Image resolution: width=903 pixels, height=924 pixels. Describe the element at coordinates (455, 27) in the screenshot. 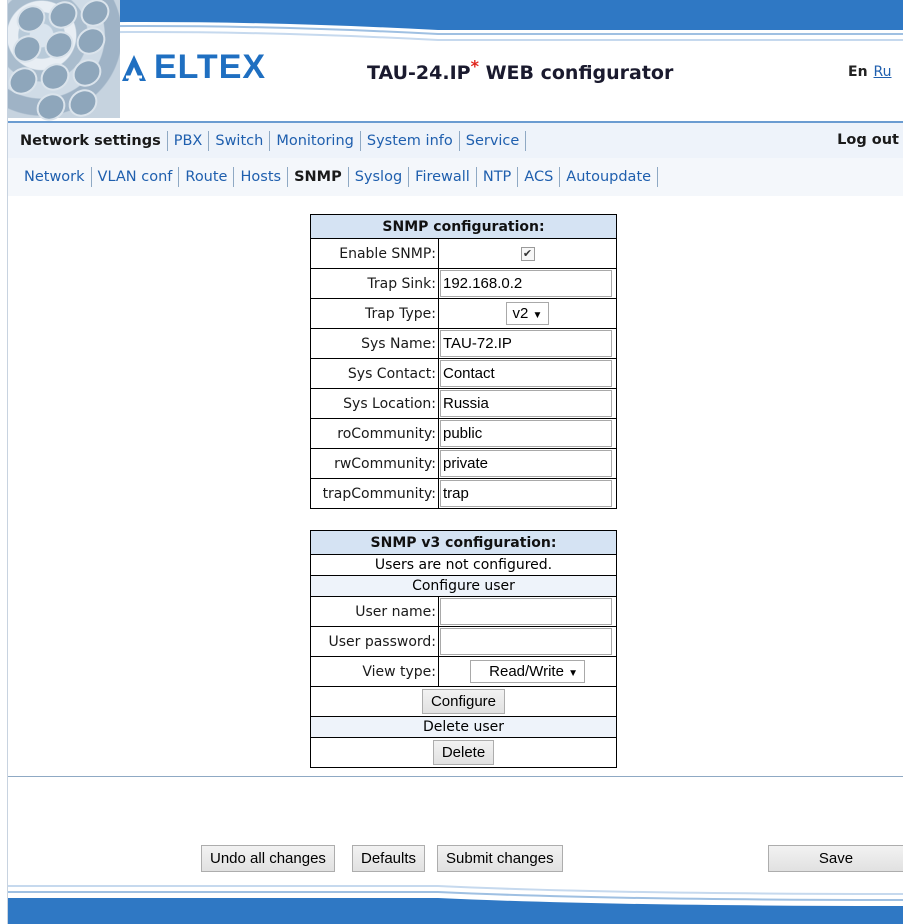

I see `header-swoosh` at that location.